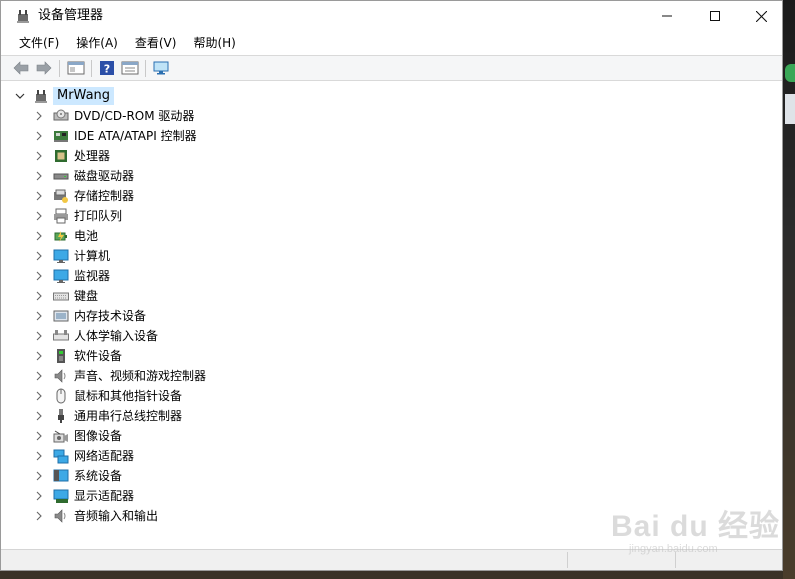  Describe the element at coordinates (104, 456) in the screenshot. I see `tree-item-label: 网络适配器` at that location.